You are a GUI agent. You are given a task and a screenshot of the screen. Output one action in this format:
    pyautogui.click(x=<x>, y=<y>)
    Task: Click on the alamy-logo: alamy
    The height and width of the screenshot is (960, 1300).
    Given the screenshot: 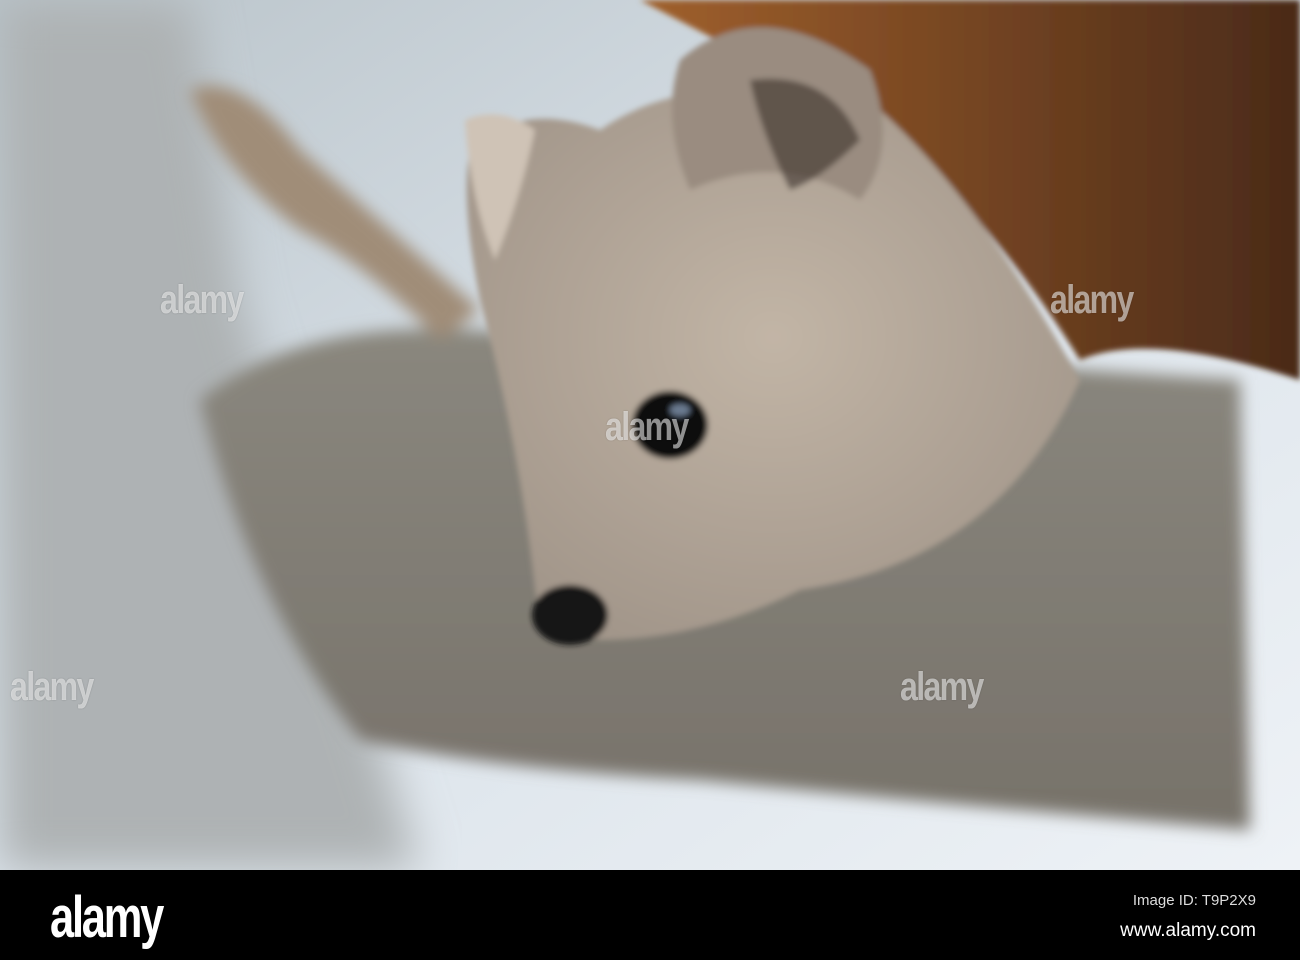 What is the action you would take?
    pyautogui.click(x=107, y=917)
    